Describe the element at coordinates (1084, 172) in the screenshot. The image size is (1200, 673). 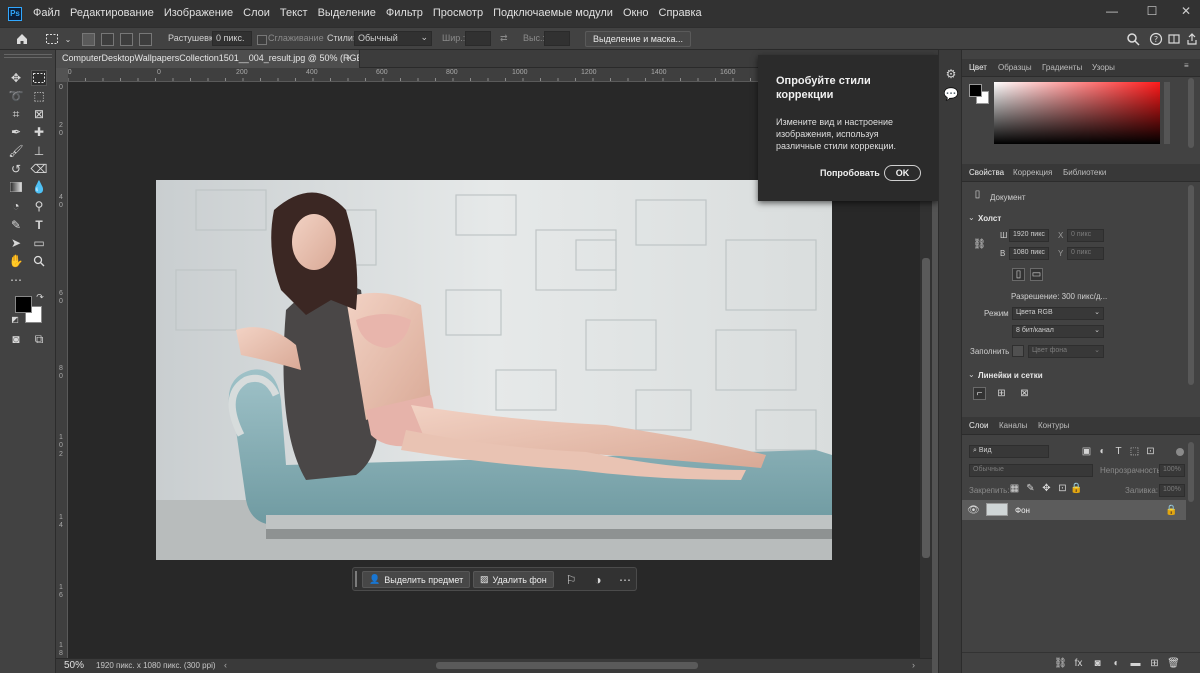
I see `tab-libraries: Библиотеки` at that location.